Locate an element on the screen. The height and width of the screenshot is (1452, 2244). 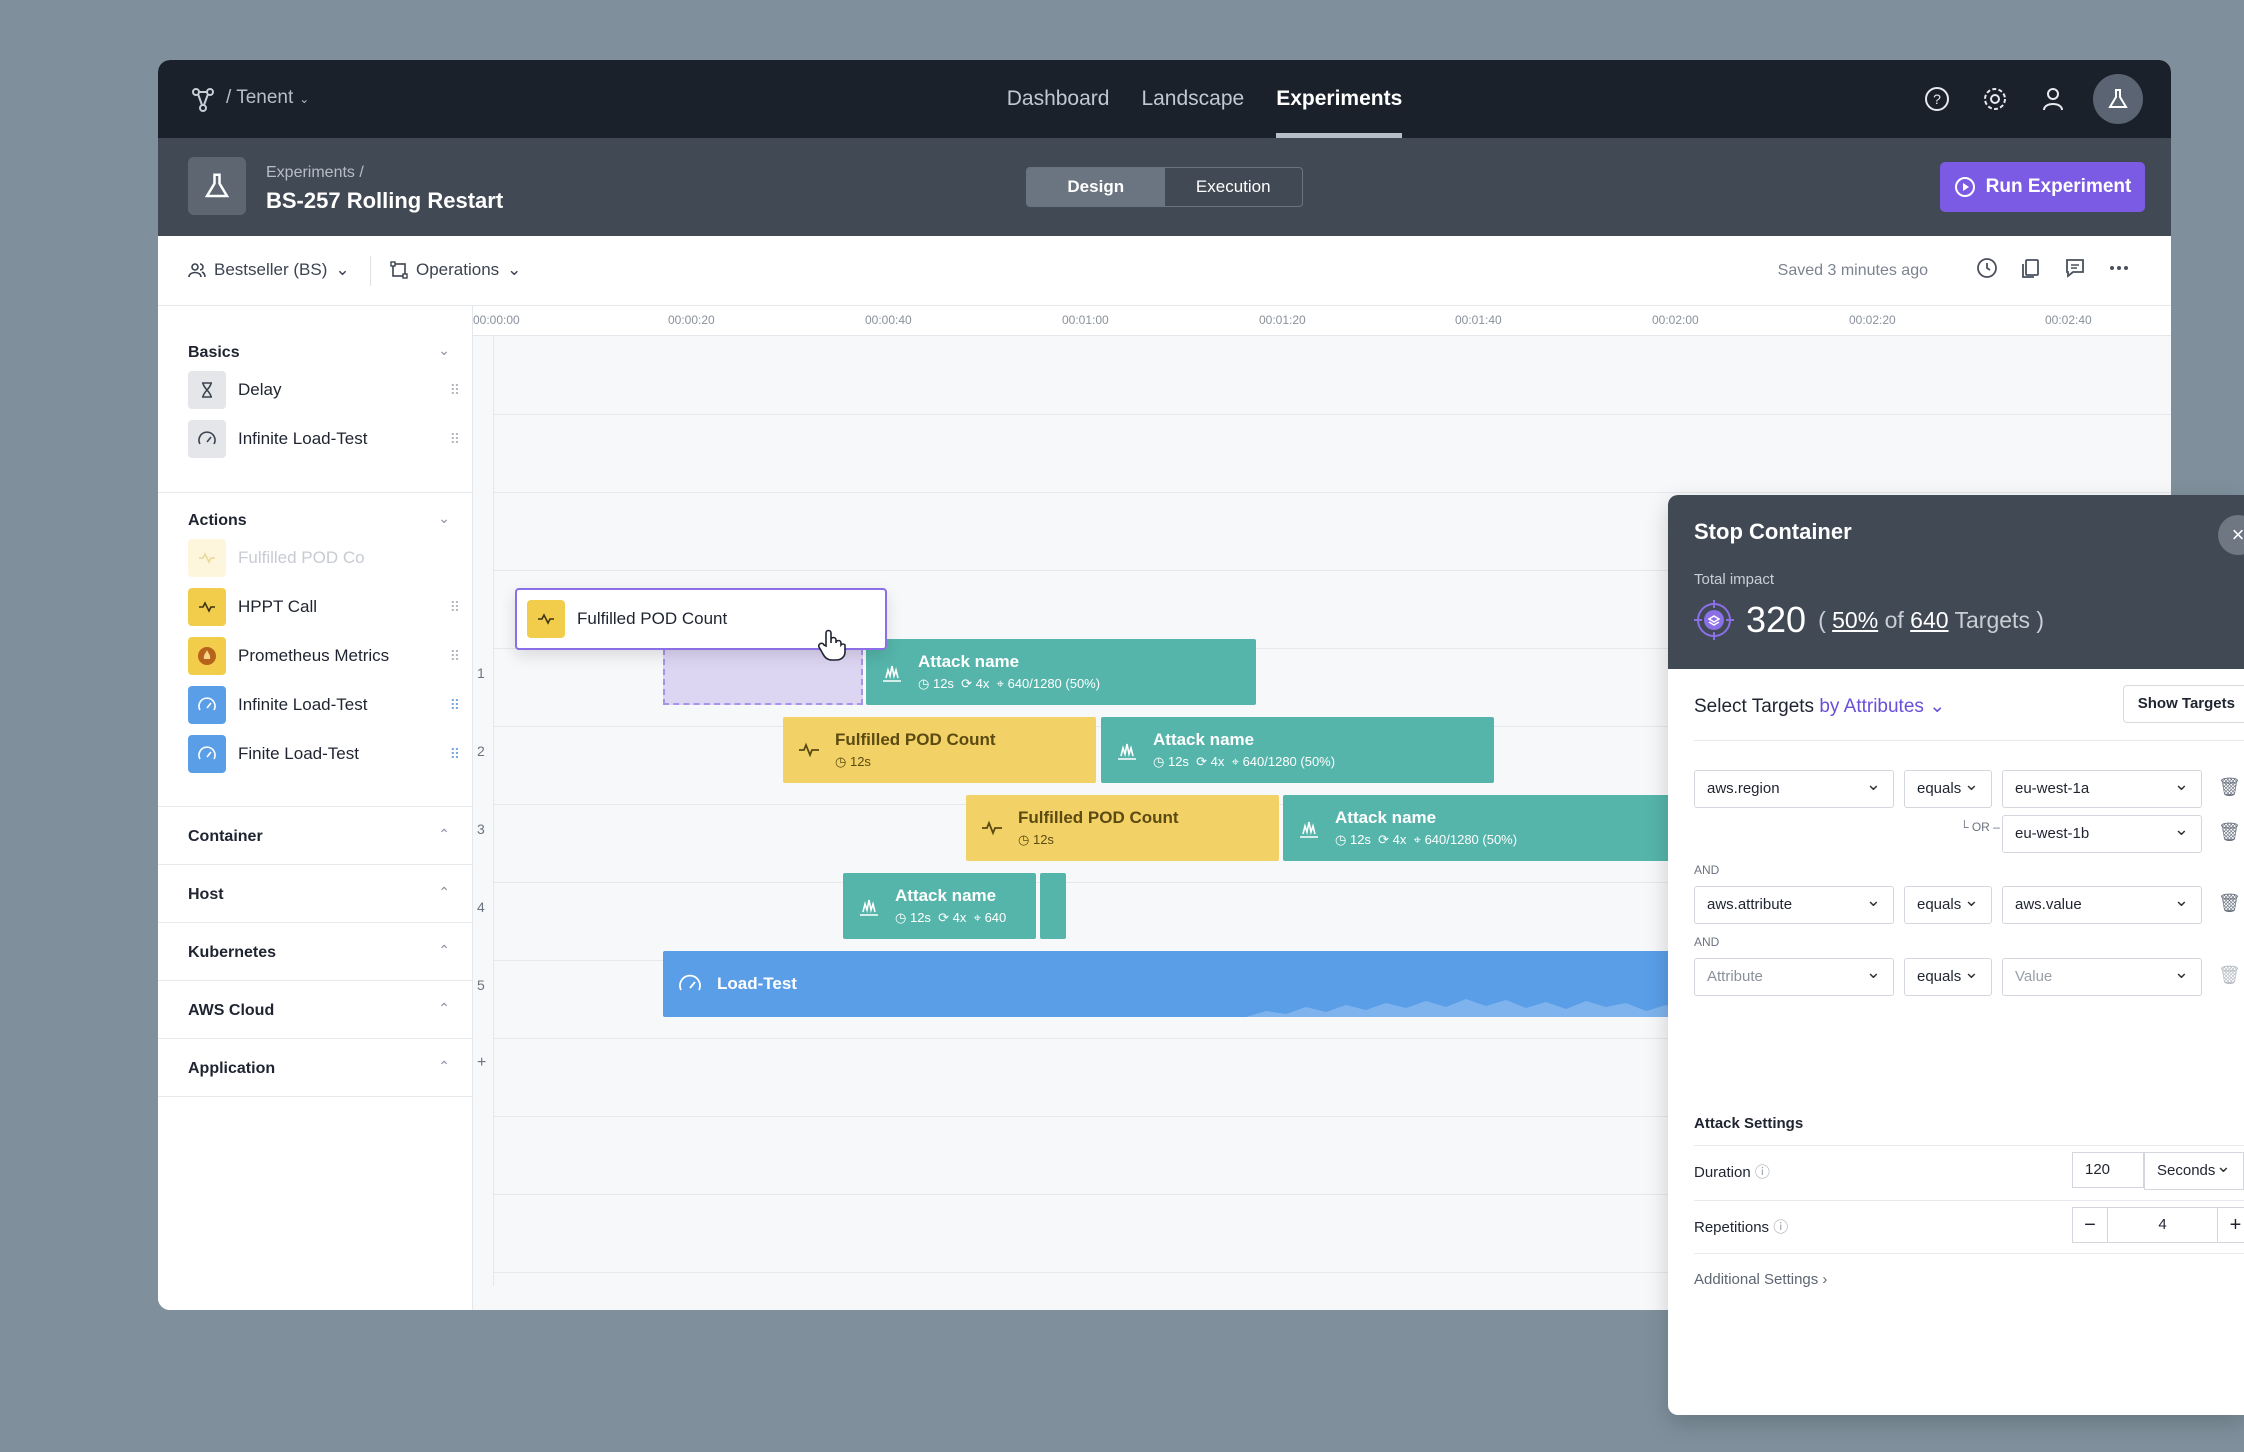
section-host: Host is located at coordinates (206, 895).